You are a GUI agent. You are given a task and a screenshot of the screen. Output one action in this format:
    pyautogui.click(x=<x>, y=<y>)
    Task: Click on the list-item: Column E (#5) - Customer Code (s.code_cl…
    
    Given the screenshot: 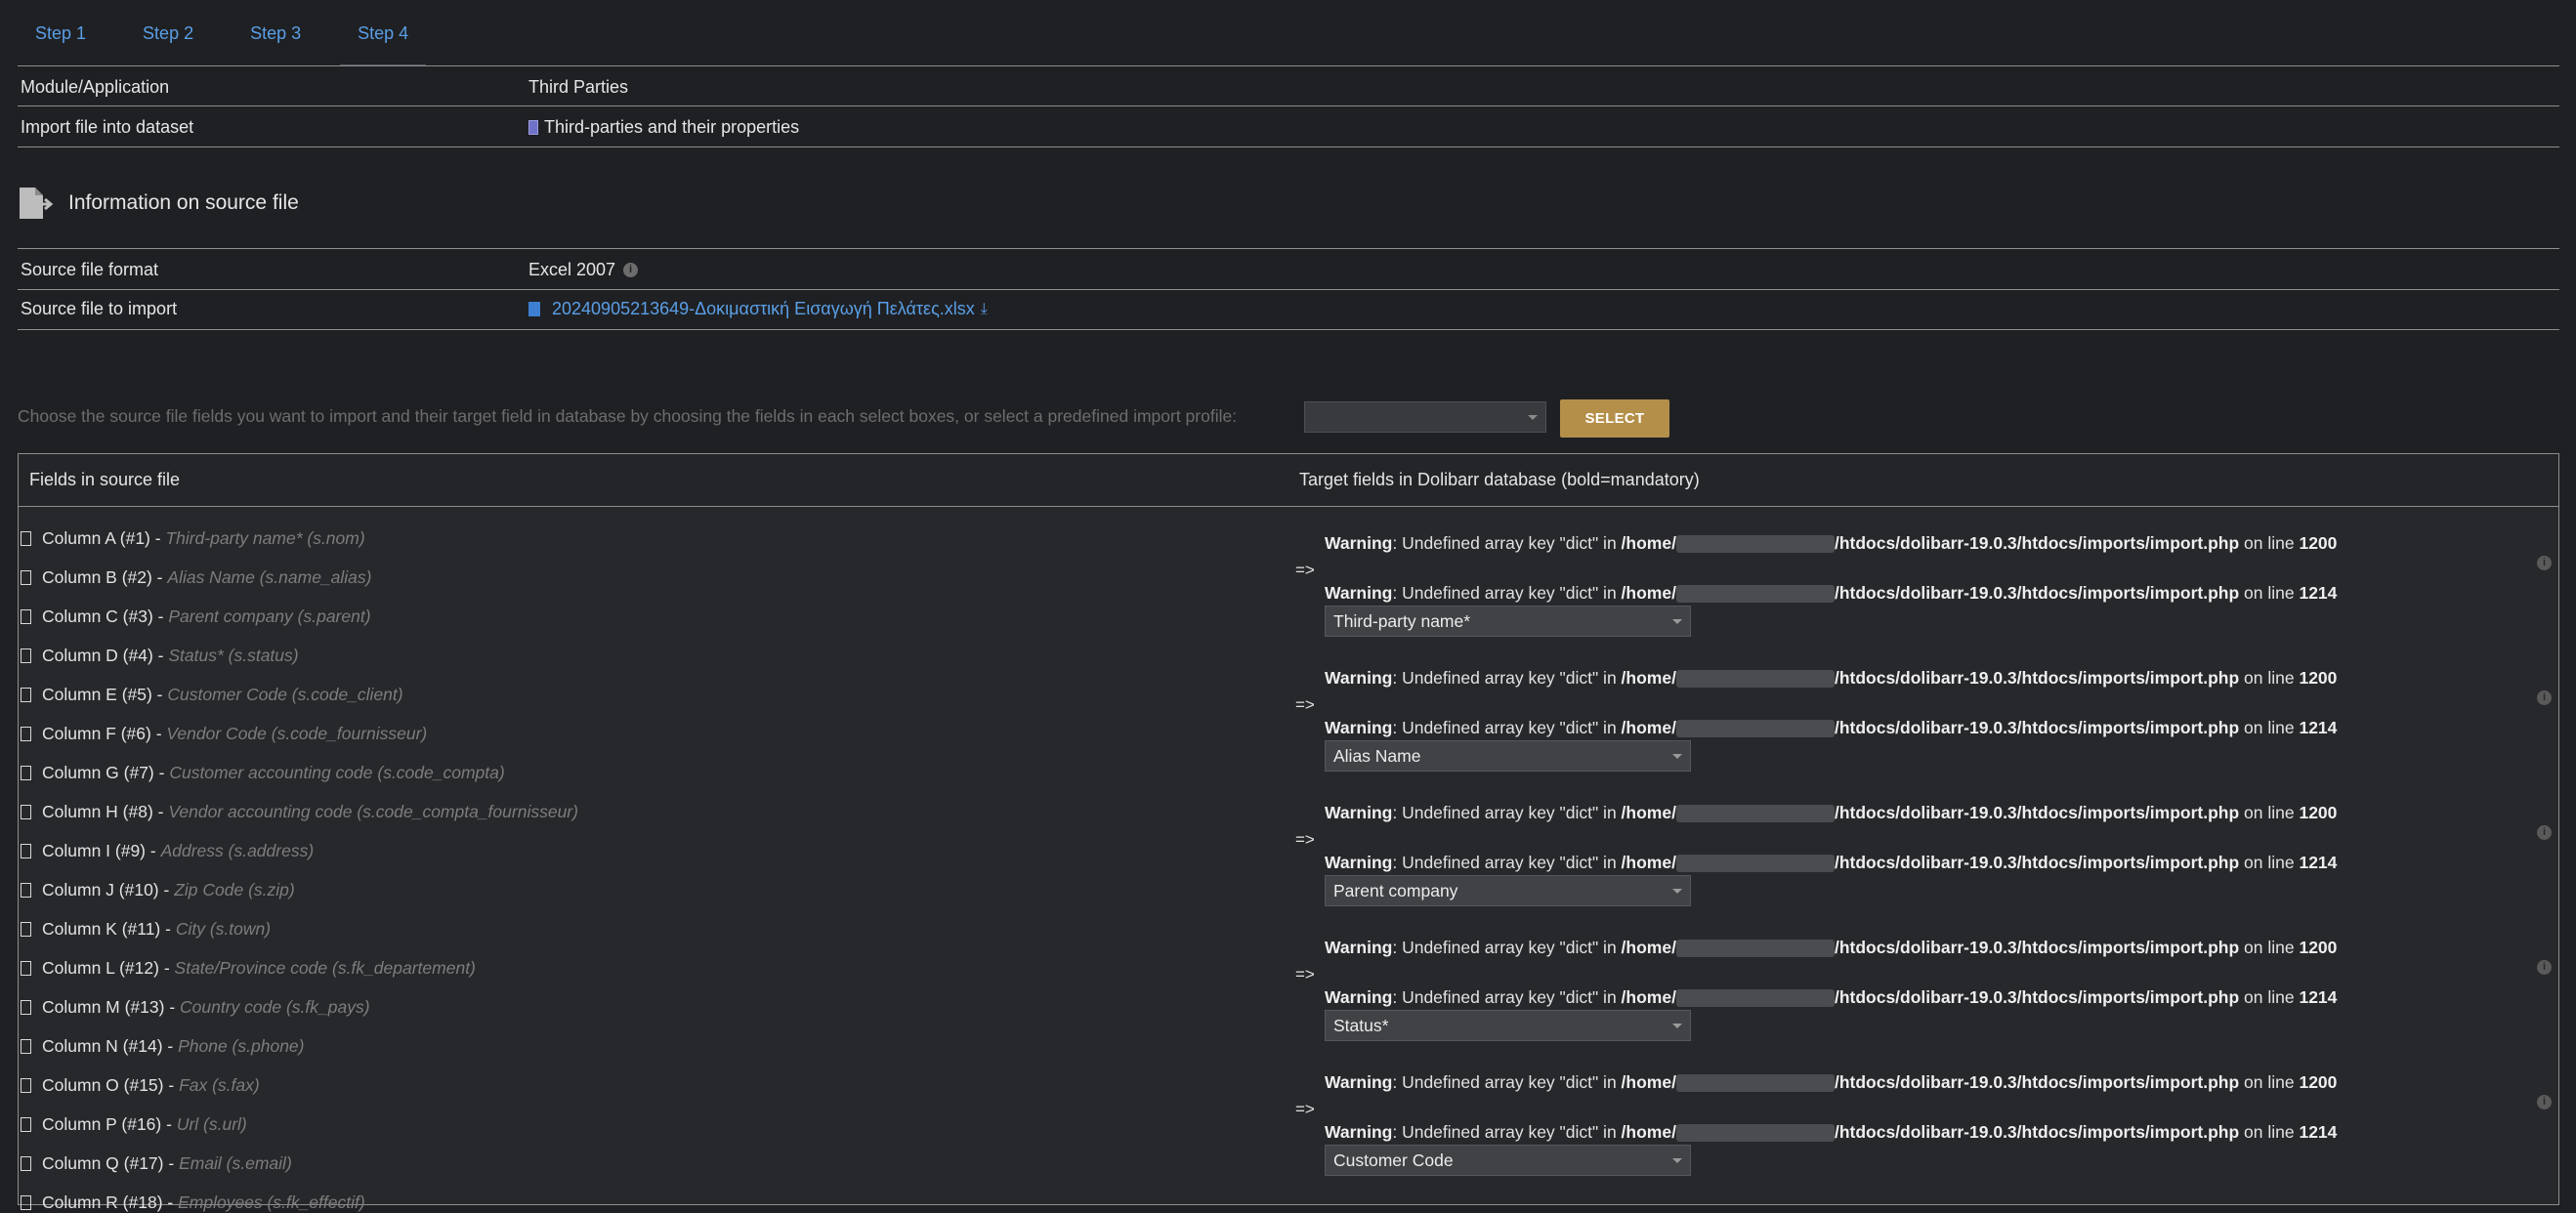 What is the action you would take?
    pyautogui.click(x=212, y=695)
    